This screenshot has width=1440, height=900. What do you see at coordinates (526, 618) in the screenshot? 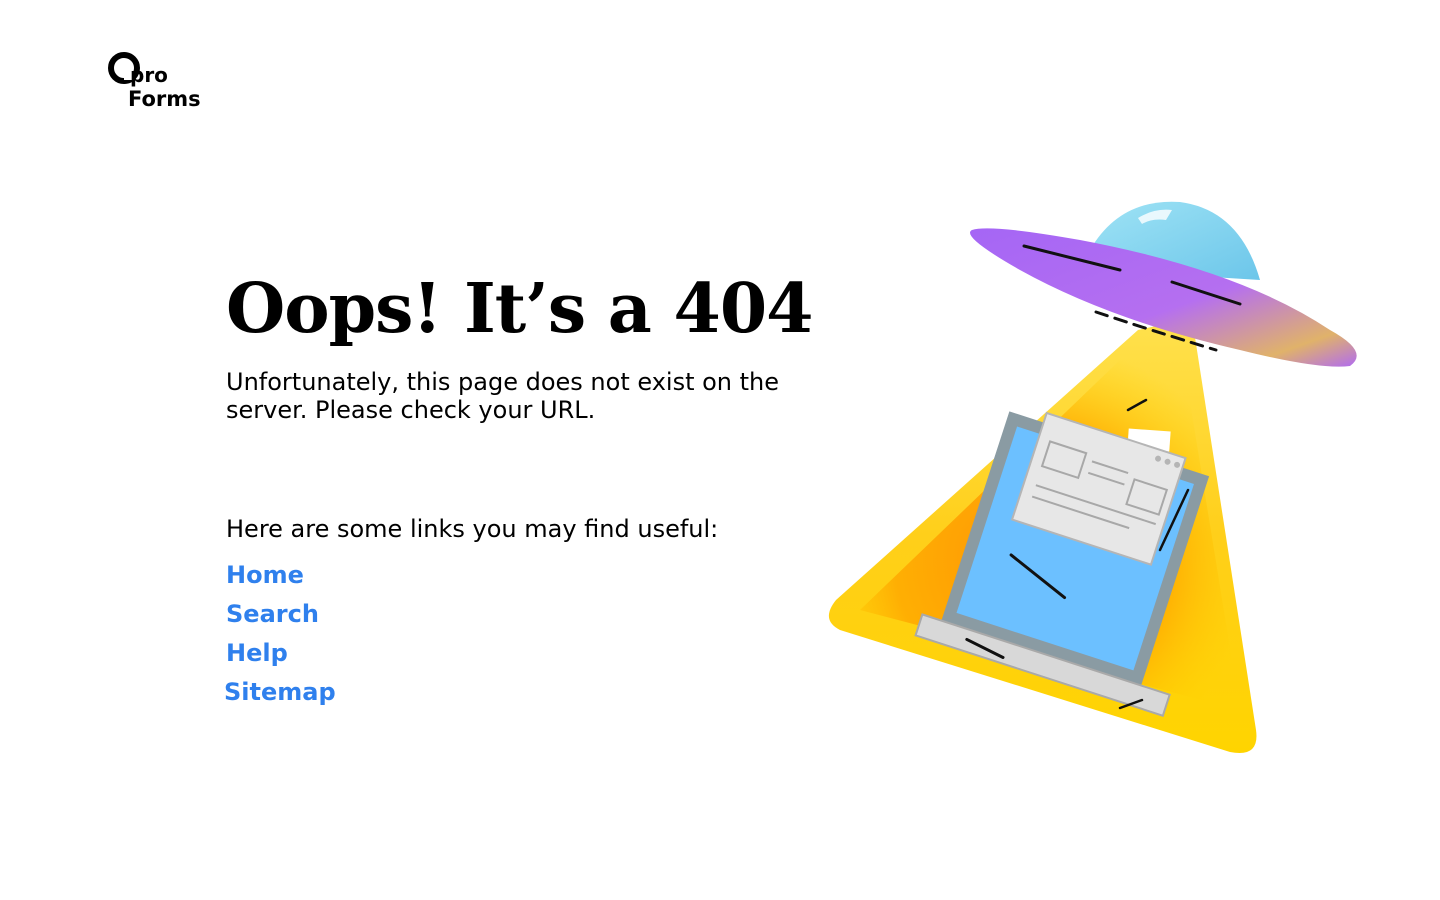
I see `list-item: Search` at bounding box center [526, 618].